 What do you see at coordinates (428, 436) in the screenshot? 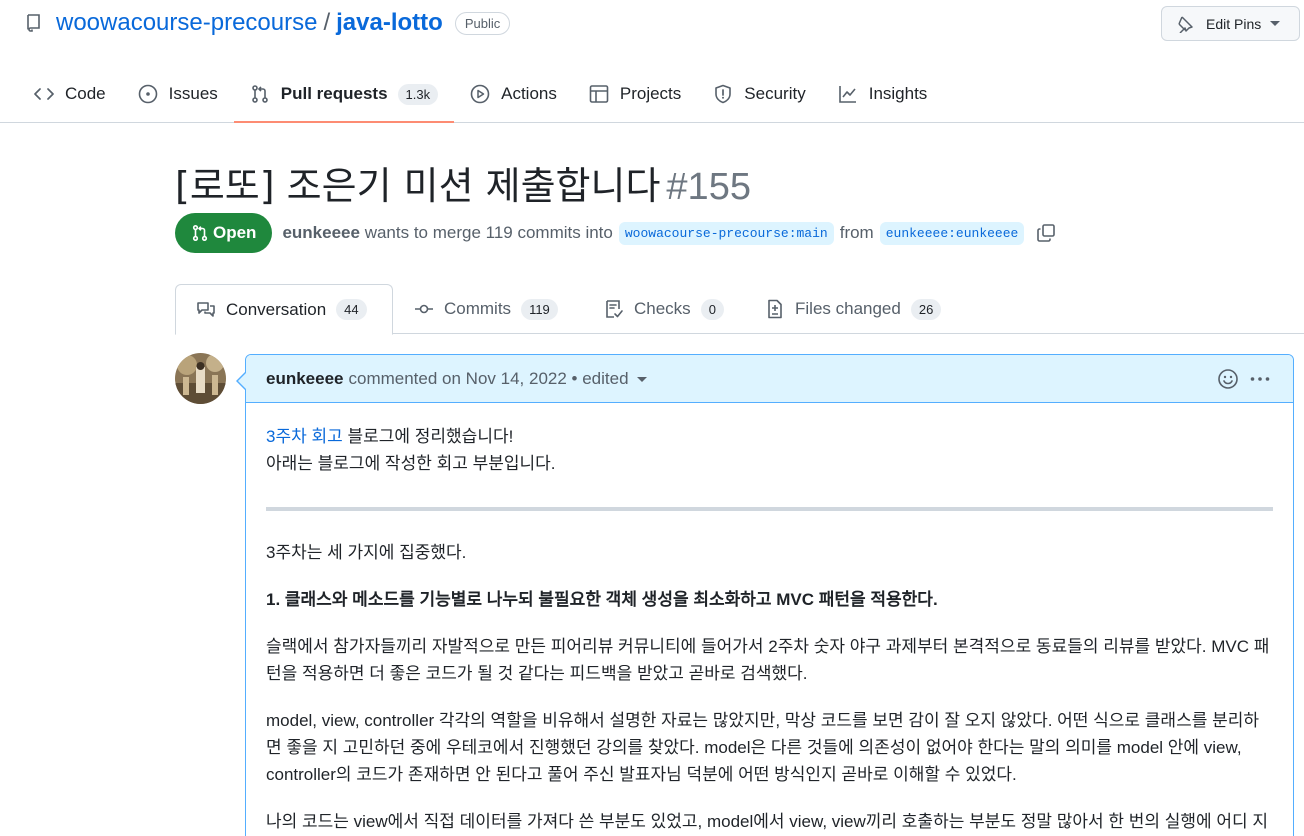
I see `comment-line1-rest: 블로그에 정리했습니다!` at bounding box center [428, 436].